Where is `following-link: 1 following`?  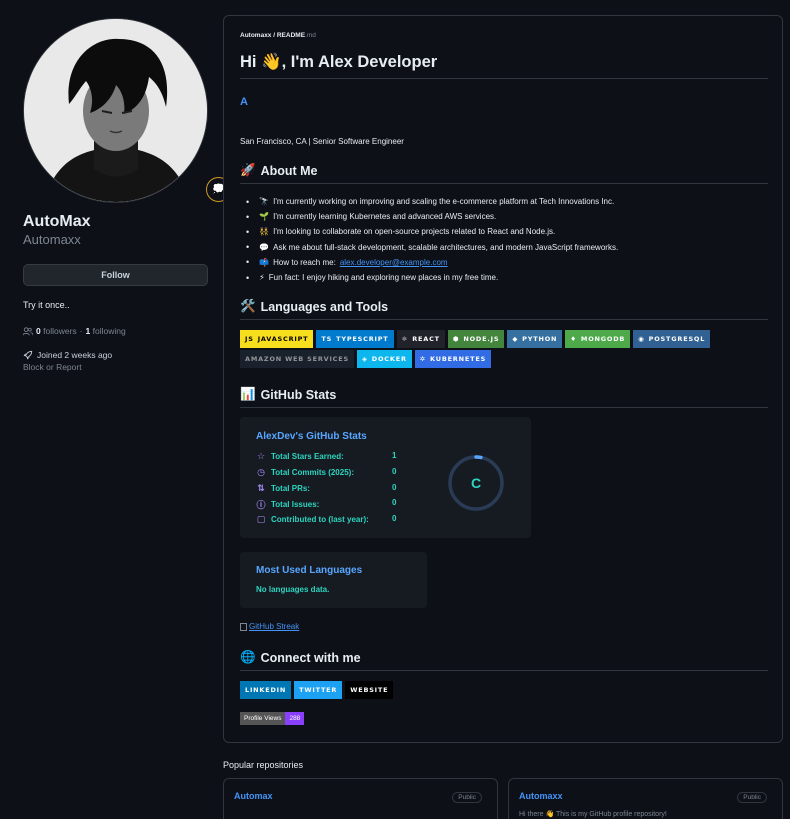
following-link: 1 following is located at coordinates (106, 331).